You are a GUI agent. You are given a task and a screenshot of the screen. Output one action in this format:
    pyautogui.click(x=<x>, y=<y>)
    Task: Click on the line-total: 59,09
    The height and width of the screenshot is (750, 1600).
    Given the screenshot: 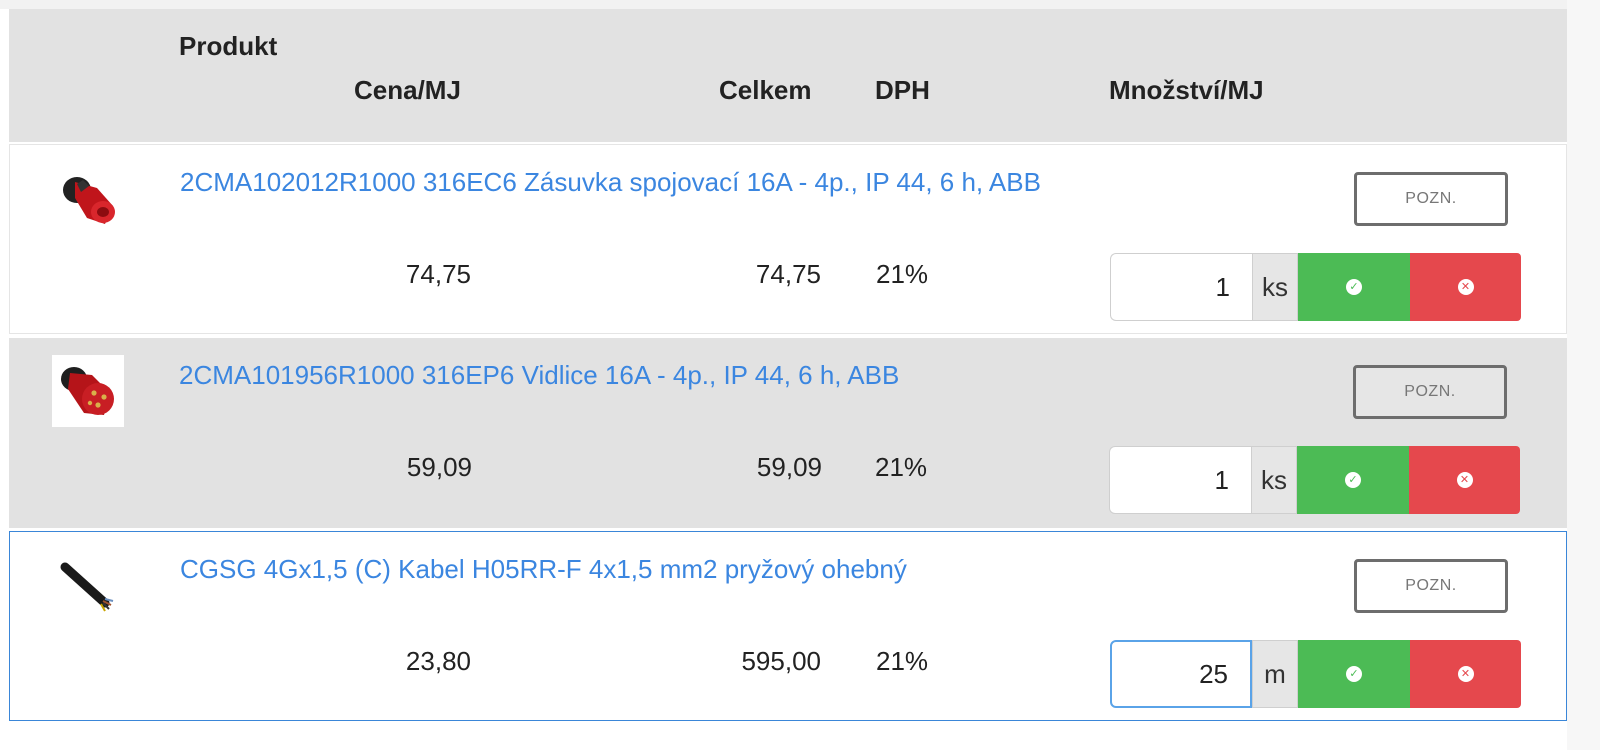 What is the action you would take?
    pyautogui.click(x=789, y=467)
    